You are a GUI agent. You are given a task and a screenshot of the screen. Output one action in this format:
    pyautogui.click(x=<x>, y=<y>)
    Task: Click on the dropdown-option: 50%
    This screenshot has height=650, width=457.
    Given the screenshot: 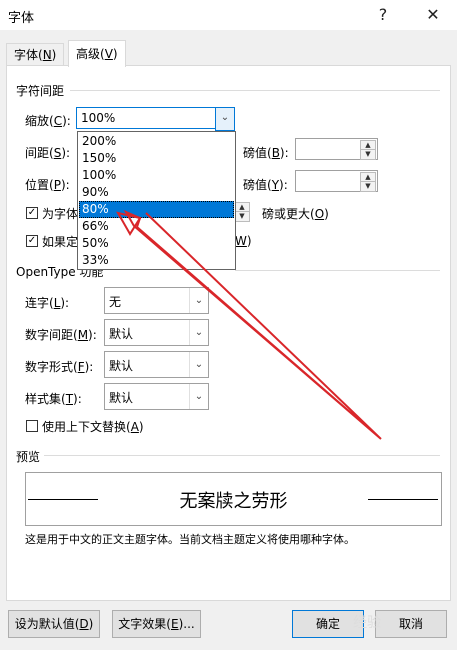 What is the action you would take?
    pyautogui.click(x=156, y=243)
    